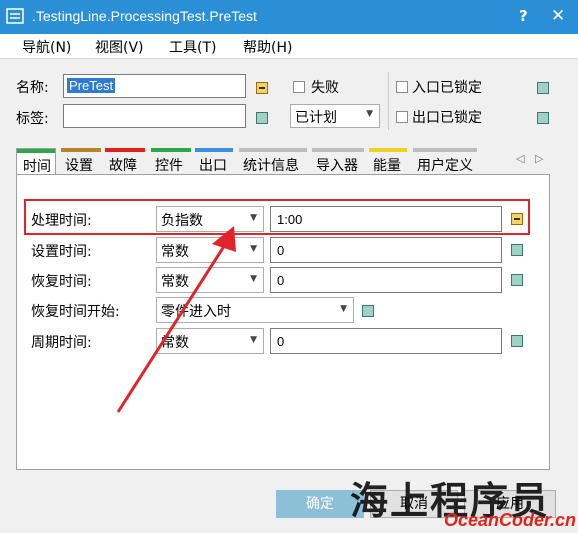 The image size is (578, 533). What do you see at coordinates (517, 219) in the screenshot?
I see `processing-time-menu-icon` at bounding box center [517, 219].